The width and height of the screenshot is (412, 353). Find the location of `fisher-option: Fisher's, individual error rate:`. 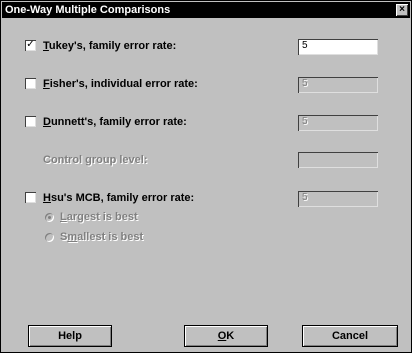

fisher-option: Fisher's, individual error rate: is located at coordinates (155, 85).